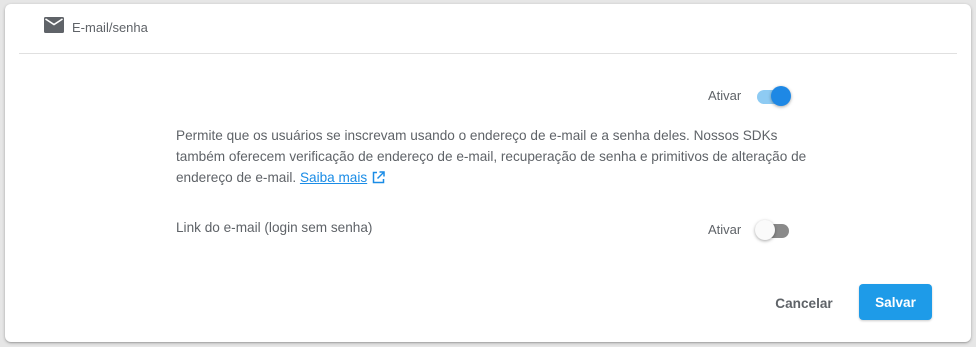  I want to click on enable-email-link-label: Ativar, so click(725, 229).